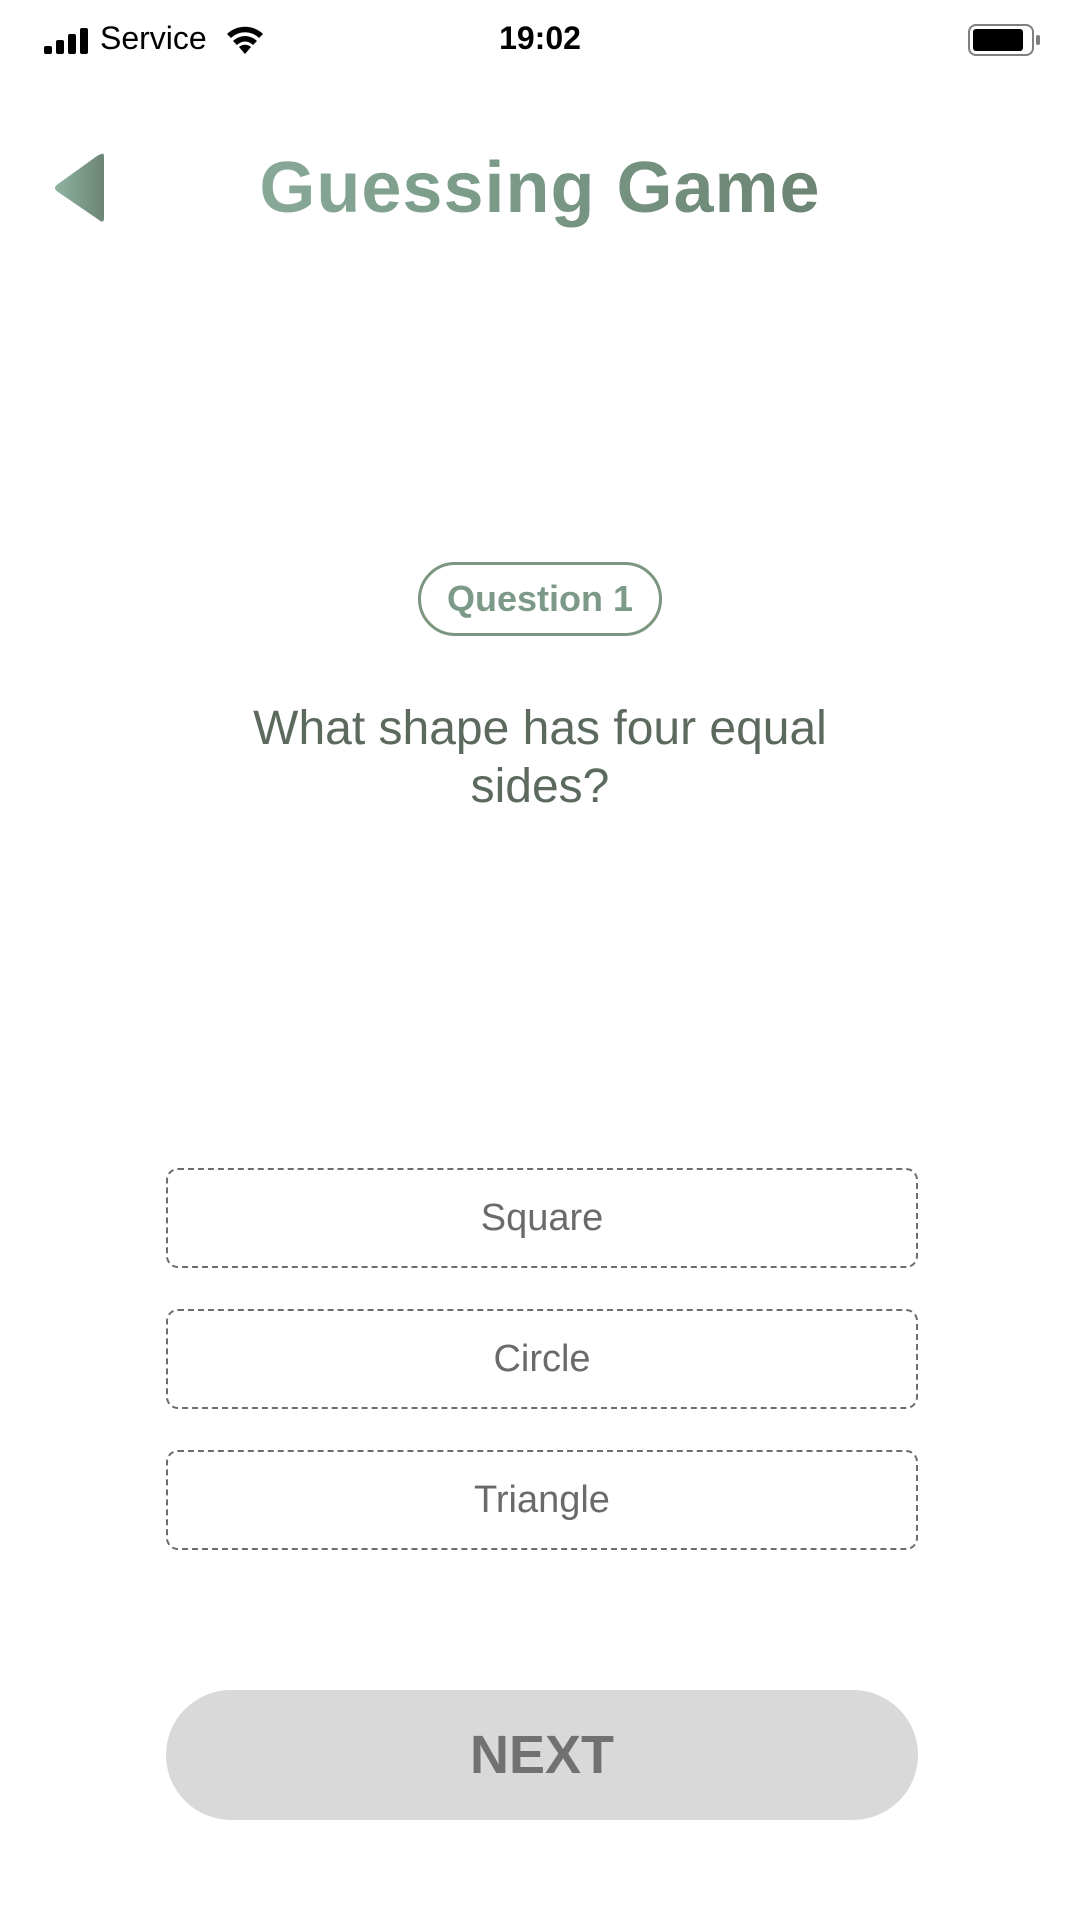 This screenshot has height=1920, width=1080. I want to click on answer-option-triangle: Triangle, so click(542, 1500).